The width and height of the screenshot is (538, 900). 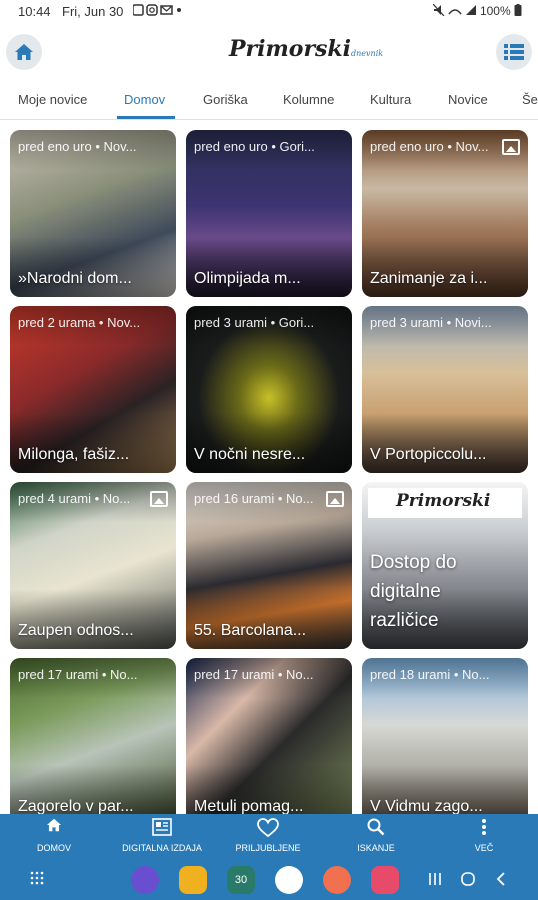 What do you see at coordinates (93, 11) in the screenshot?
I see `status-date: Fri, Jun 30` at bounding box center [93, 11].